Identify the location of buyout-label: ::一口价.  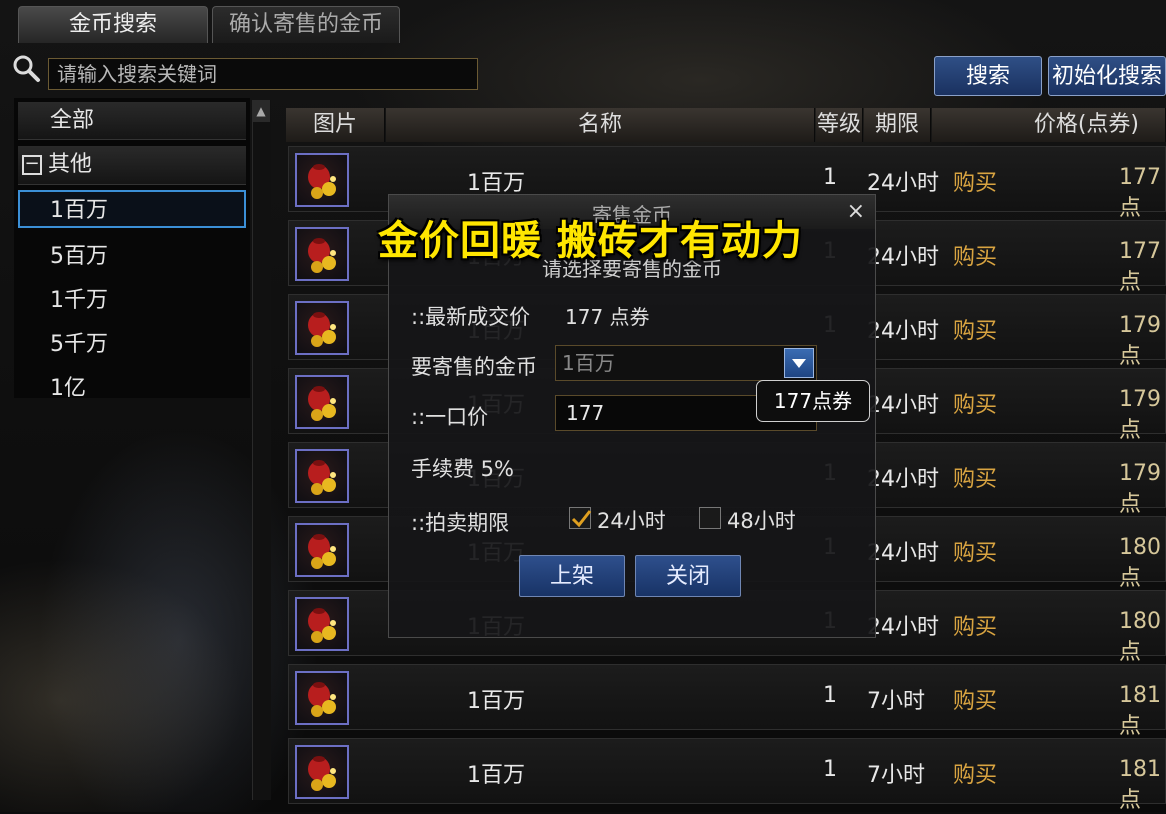
(450, 417).